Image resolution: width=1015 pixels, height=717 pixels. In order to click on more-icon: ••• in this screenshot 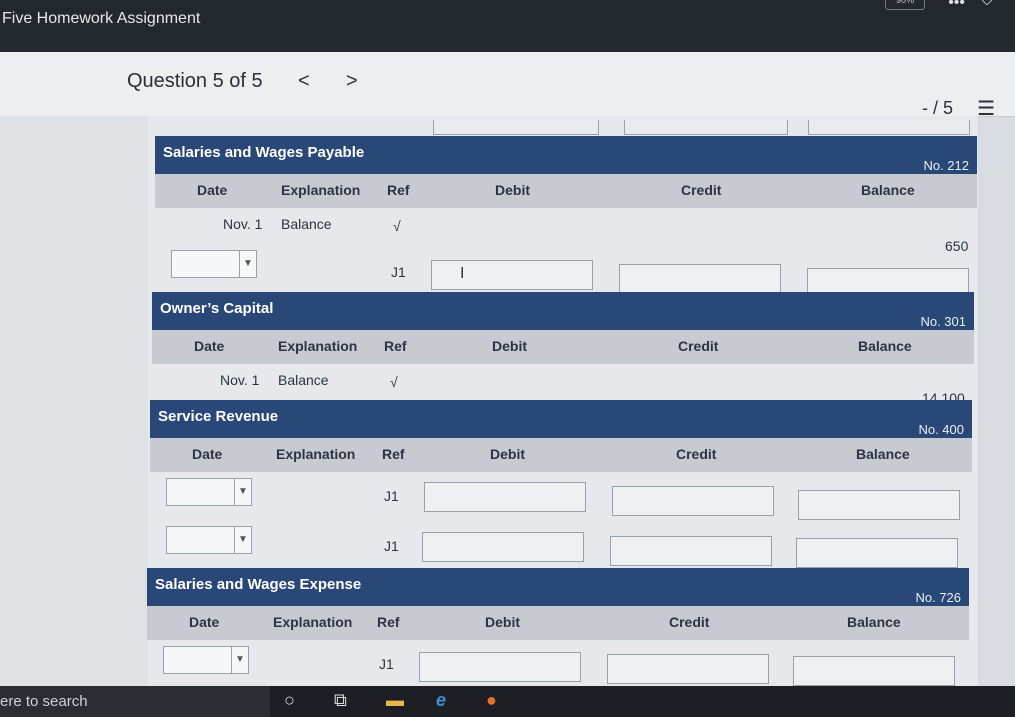, I will do `click(956, 6)`.